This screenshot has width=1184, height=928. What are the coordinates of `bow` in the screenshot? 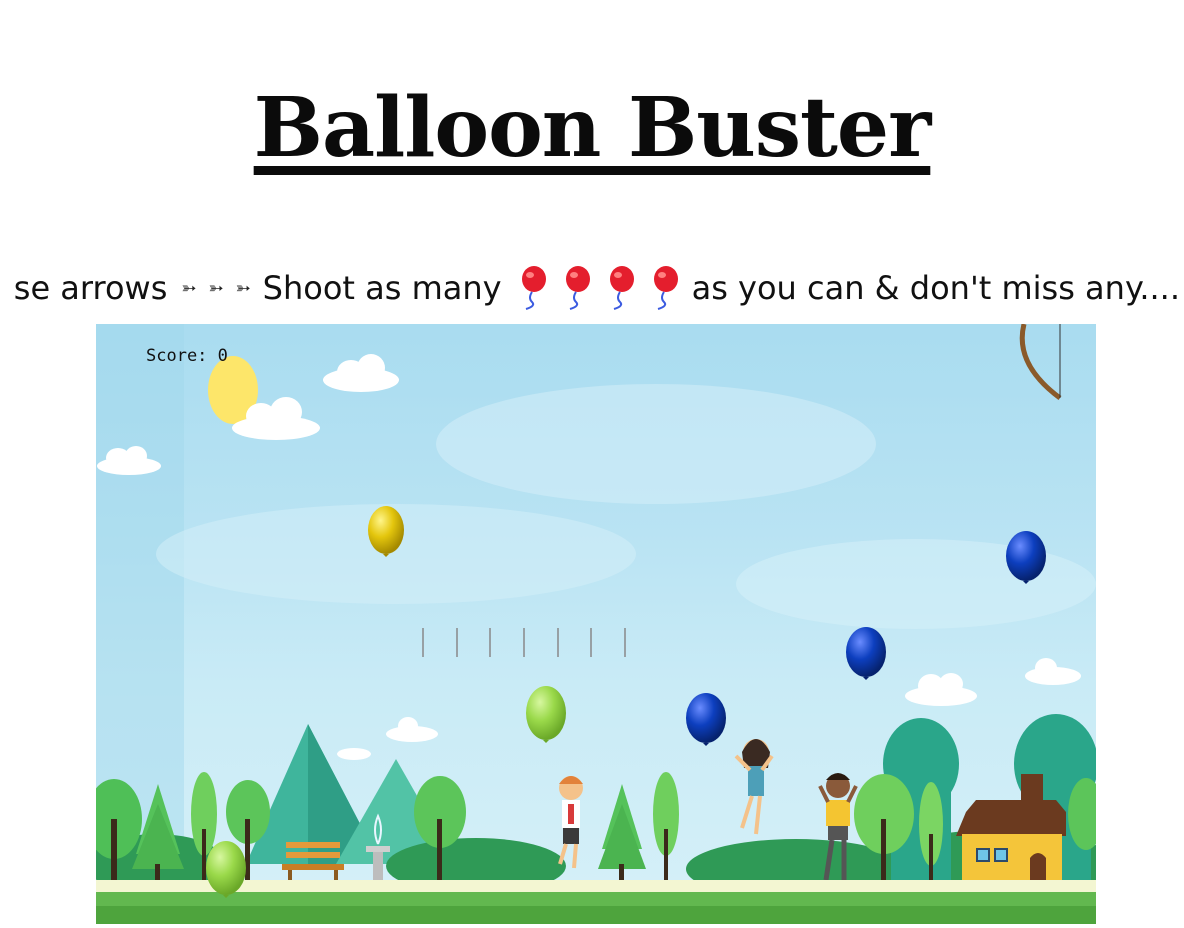 It's located at (1040, 362).